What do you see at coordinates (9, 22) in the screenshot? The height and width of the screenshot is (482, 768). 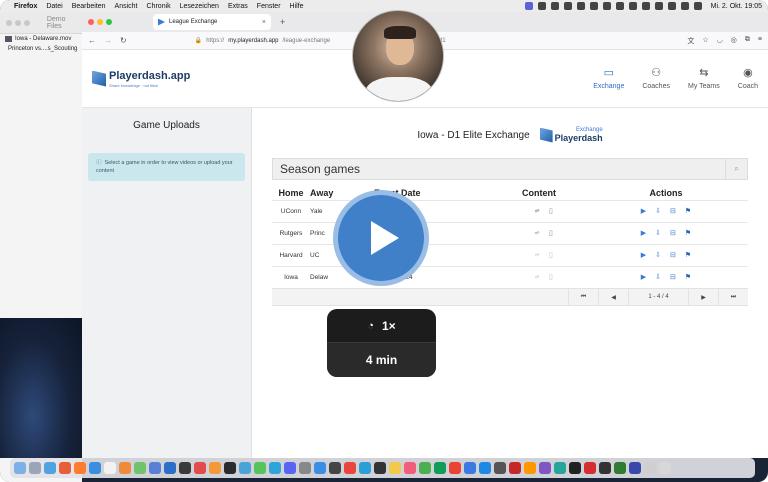 I see `close-icon` at bounding box center [9, 22].